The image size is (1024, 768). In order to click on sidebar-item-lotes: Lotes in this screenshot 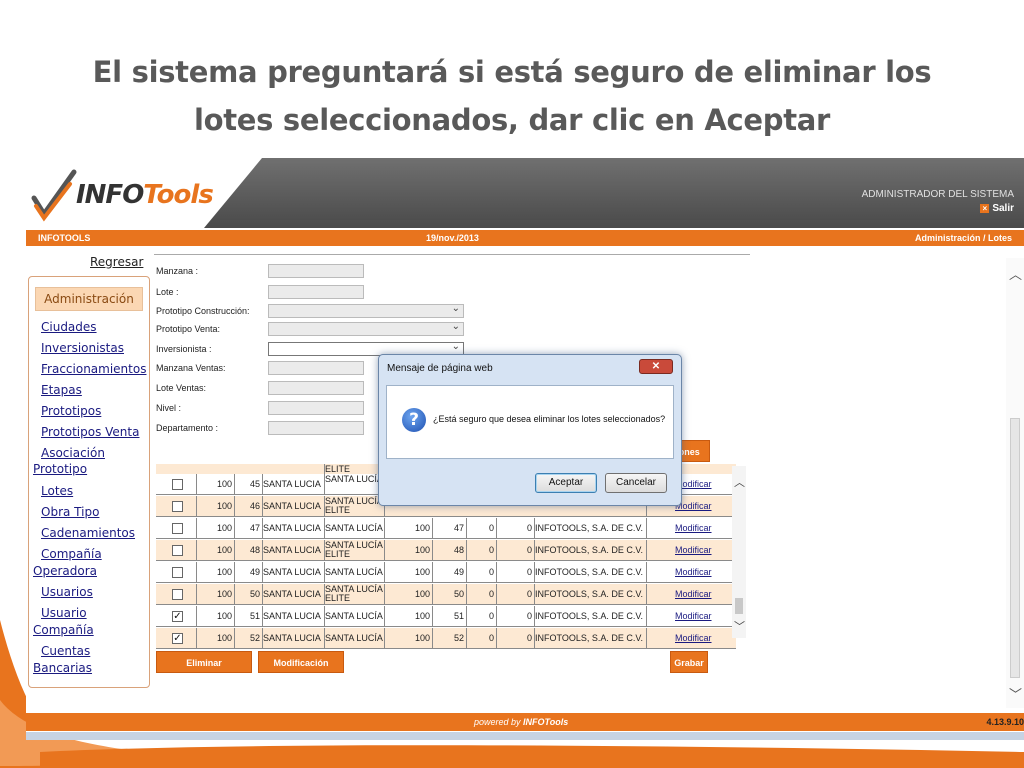, I will do `click(57, 491)`.